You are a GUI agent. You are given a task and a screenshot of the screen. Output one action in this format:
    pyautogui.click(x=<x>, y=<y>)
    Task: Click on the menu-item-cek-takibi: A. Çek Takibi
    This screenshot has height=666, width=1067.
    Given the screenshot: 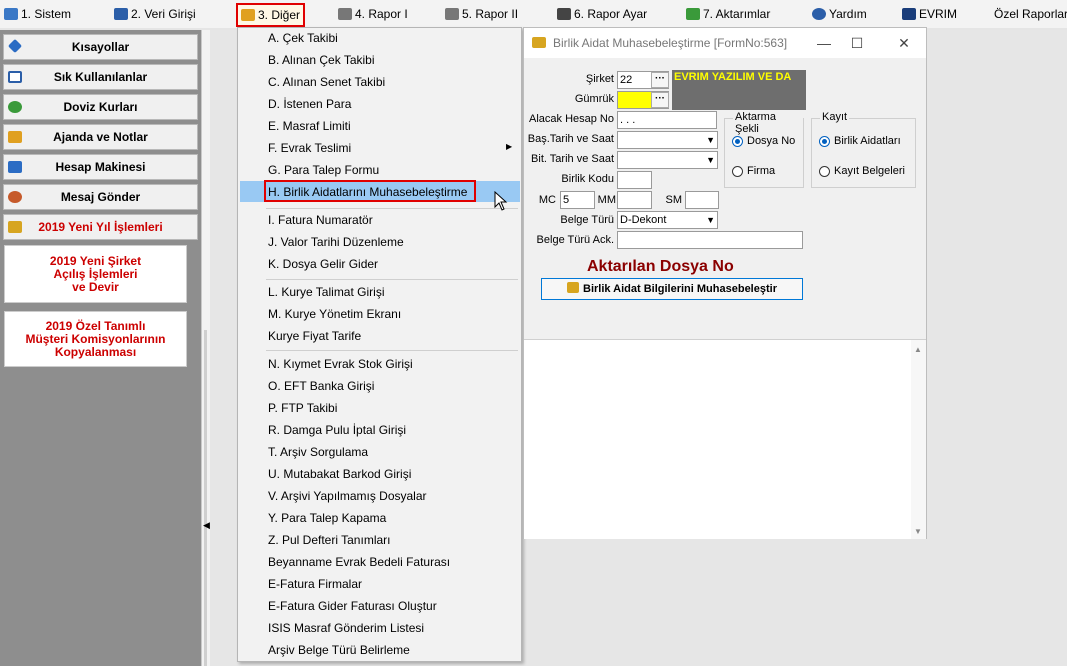 What is the action you would take?
    pyautogui.click(x=303, y=38)
    